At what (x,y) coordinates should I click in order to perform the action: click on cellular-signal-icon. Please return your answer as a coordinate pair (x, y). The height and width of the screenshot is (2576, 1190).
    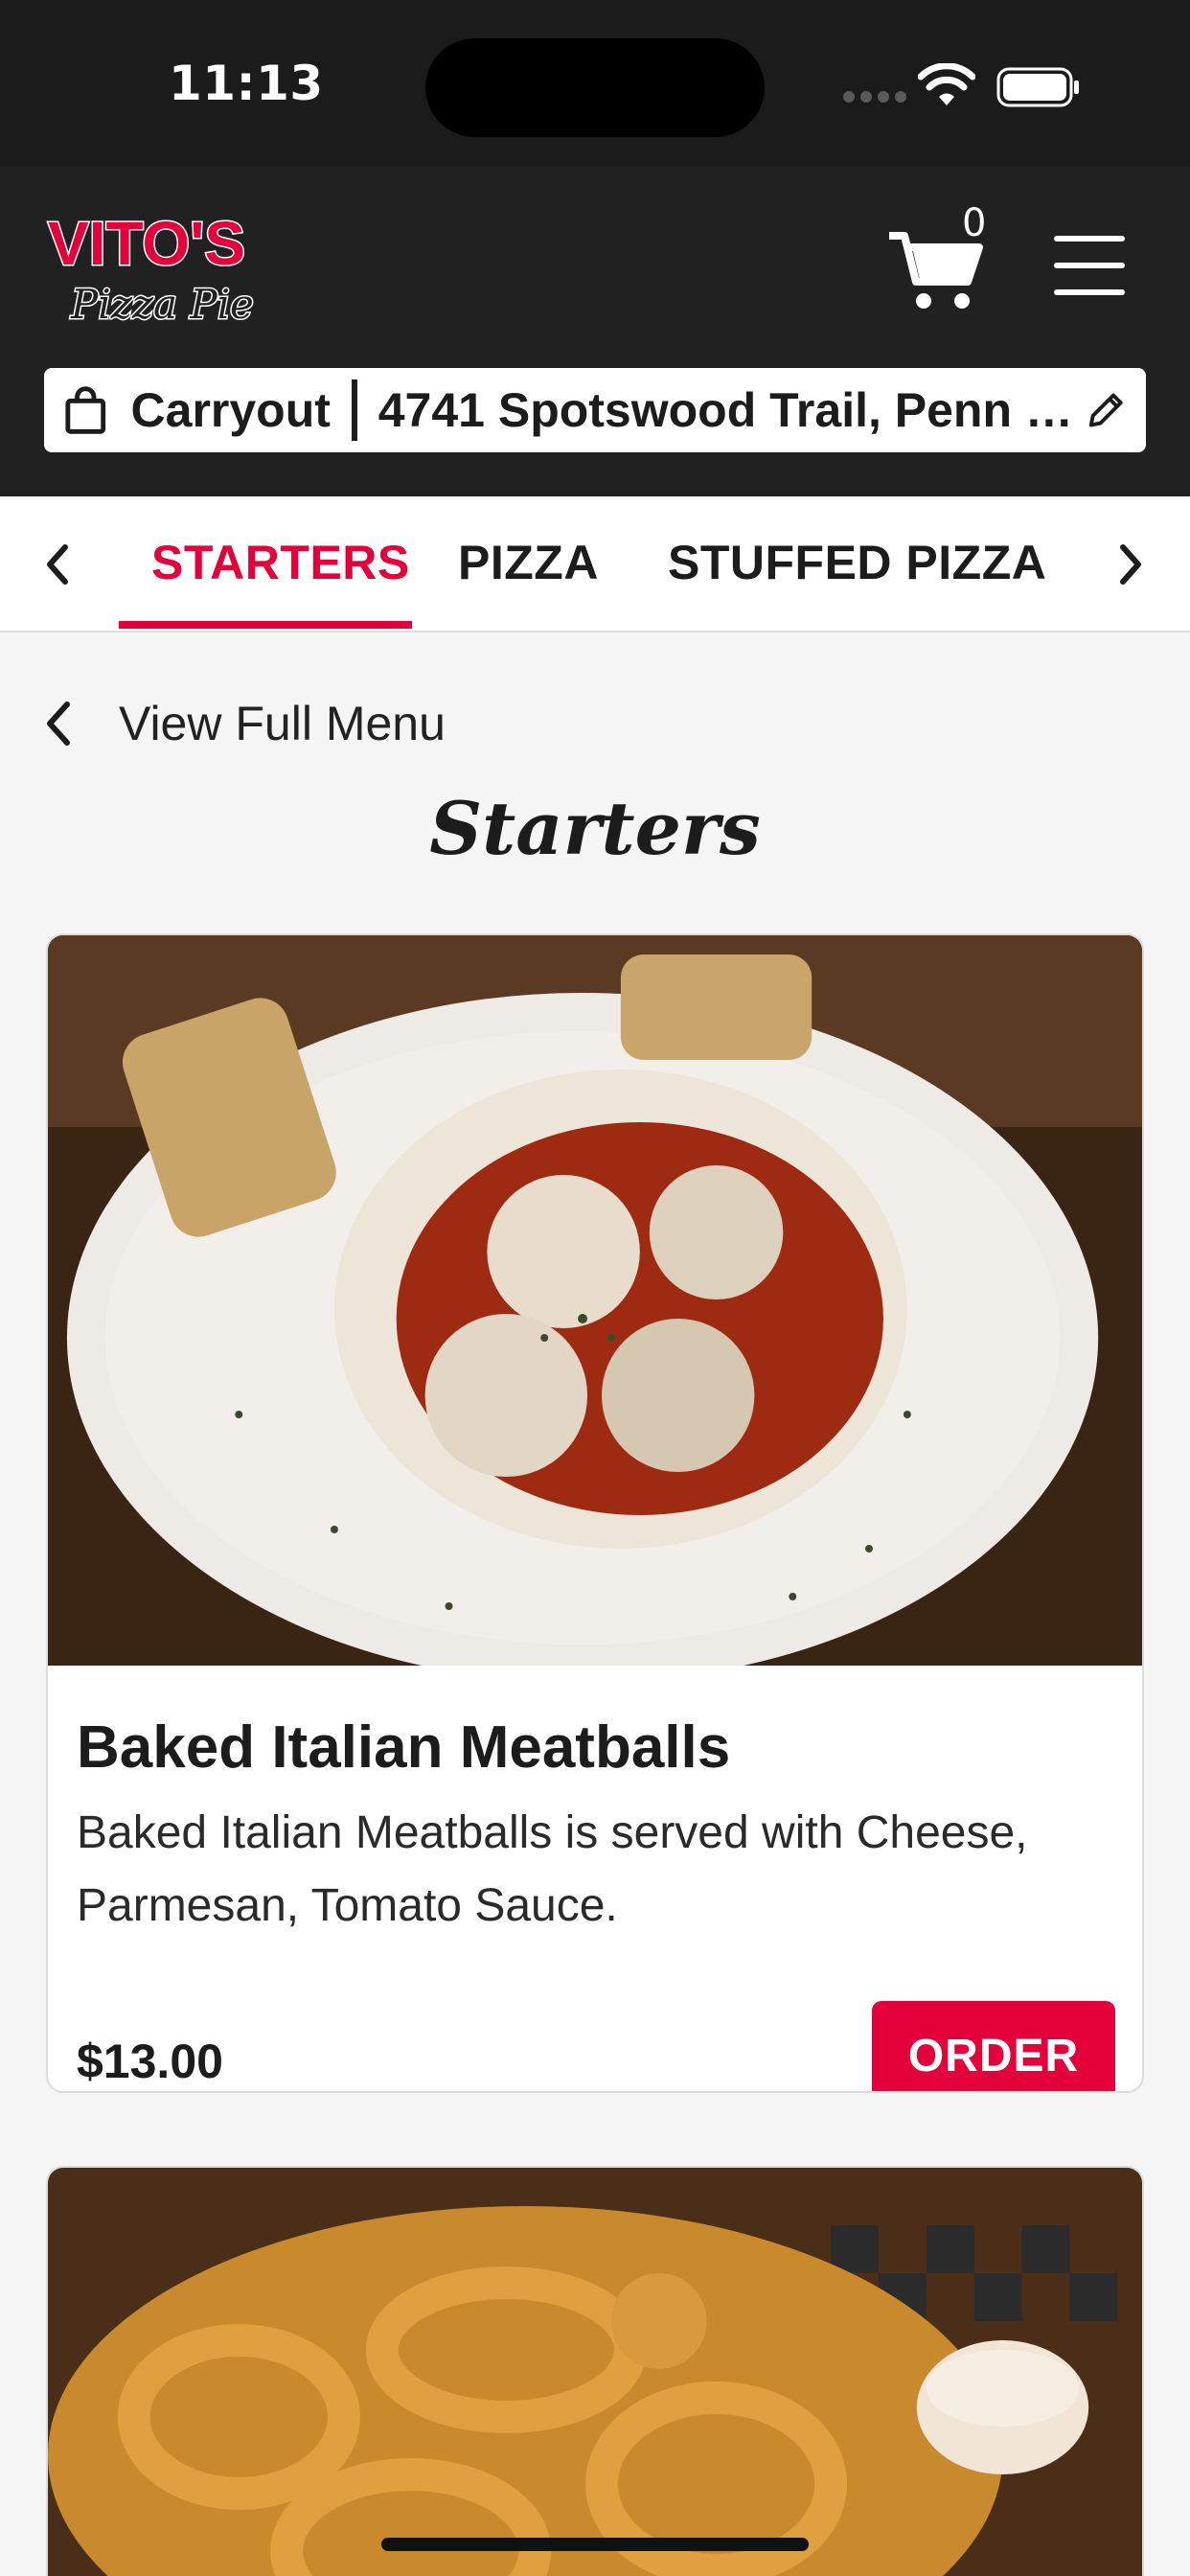
    Looking at the image, I should click on (874, 97).